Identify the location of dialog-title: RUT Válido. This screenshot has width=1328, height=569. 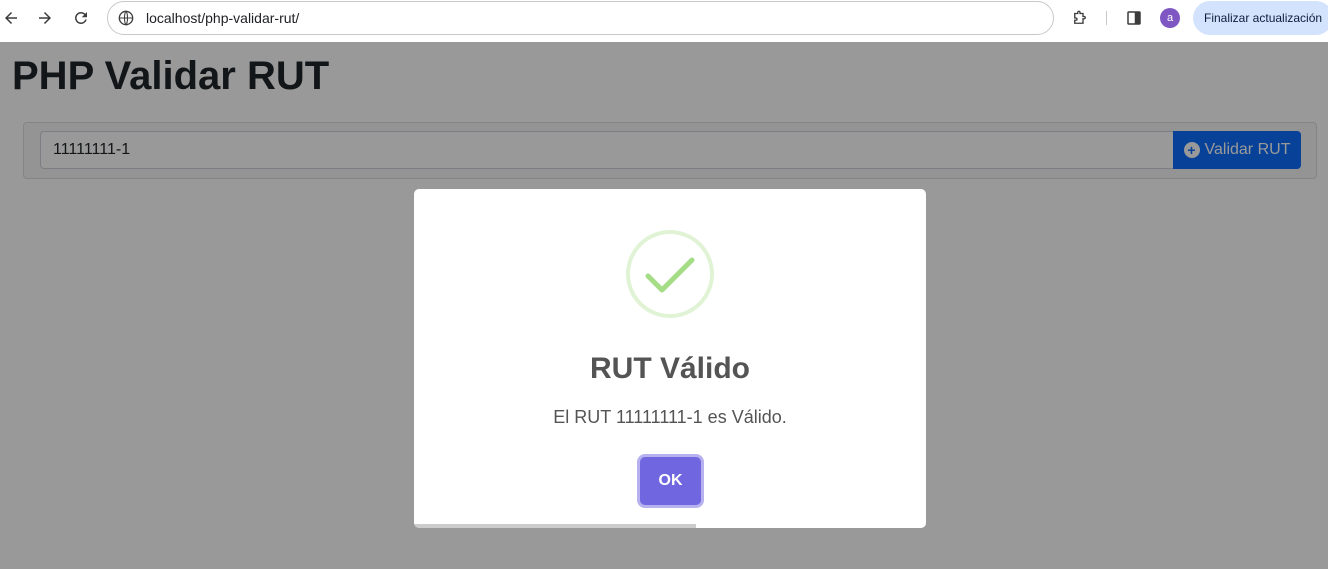
(669, 368).